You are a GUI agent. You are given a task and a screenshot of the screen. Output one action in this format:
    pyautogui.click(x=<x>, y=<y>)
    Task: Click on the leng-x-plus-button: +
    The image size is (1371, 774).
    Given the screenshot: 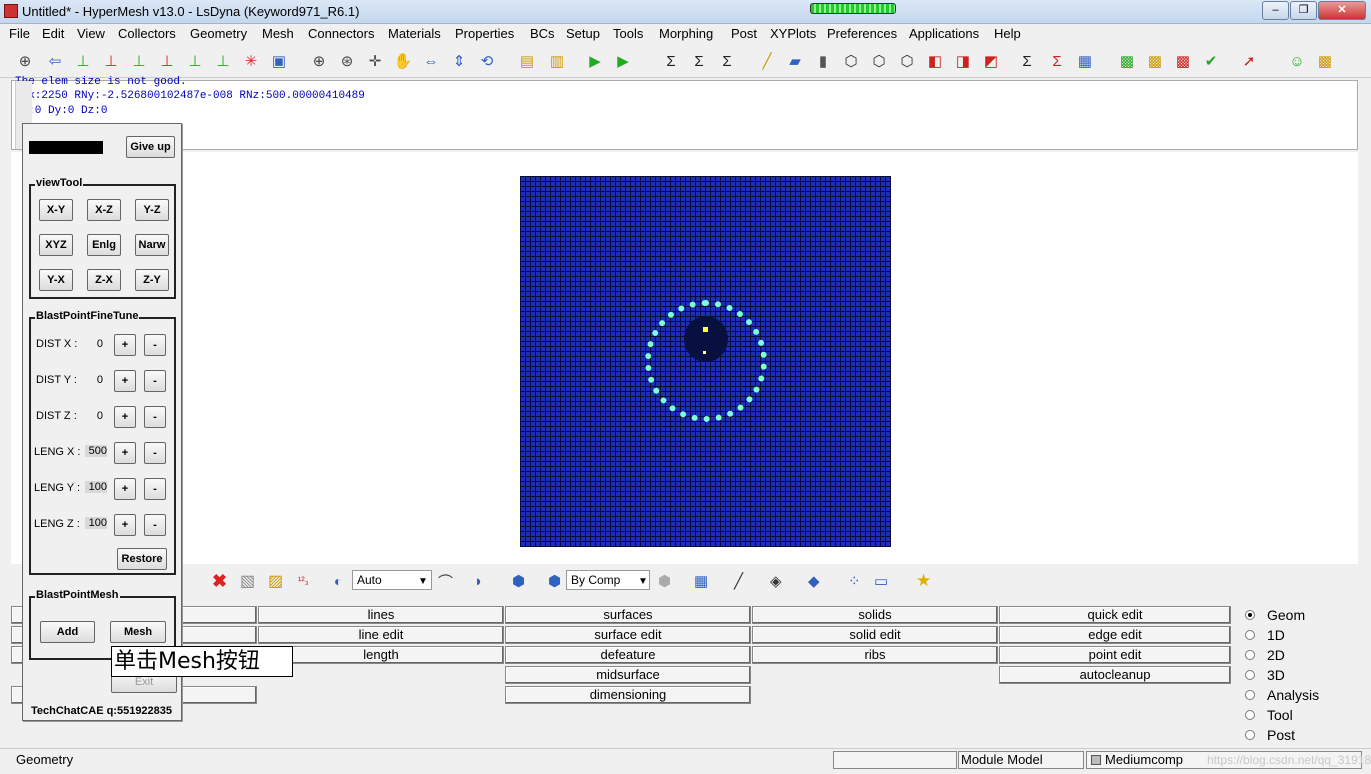 What is the action you would take?
    pyautogui.click(x=125, y=453)
    